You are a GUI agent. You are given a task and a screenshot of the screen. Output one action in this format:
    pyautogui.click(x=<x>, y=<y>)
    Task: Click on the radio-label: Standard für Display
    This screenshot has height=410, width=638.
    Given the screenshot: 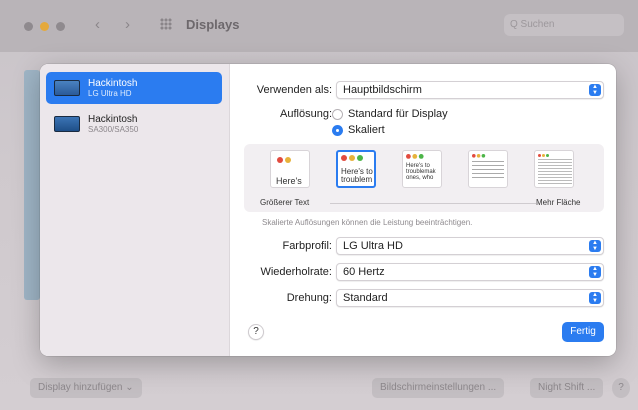 What is the action you would take?
    pyautogui.click(x=398, y=114)
    